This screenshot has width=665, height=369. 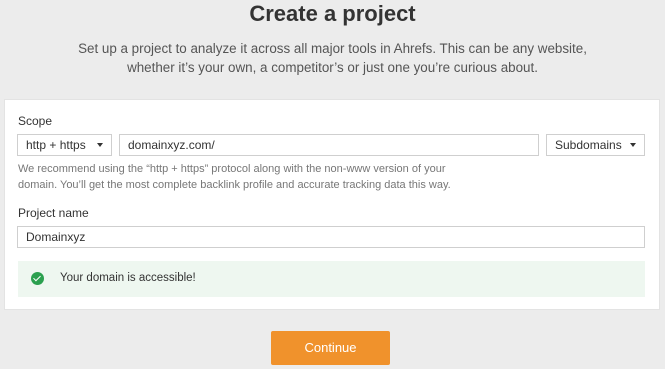 I want to click on subdomains-select: Subdomains, so click(x=595, y=145).